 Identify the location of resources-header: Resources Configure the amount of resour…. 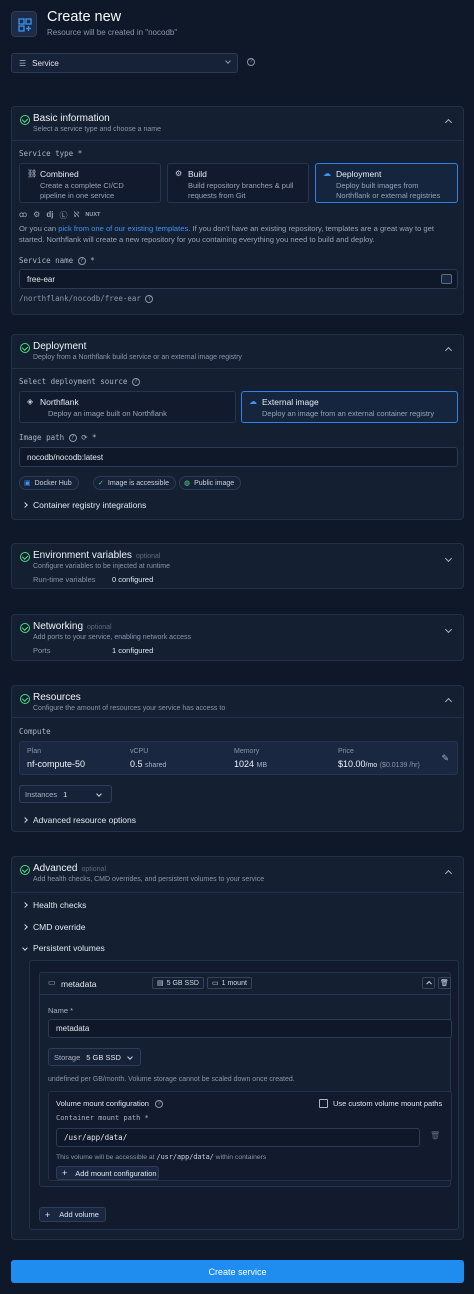
(237, 701).